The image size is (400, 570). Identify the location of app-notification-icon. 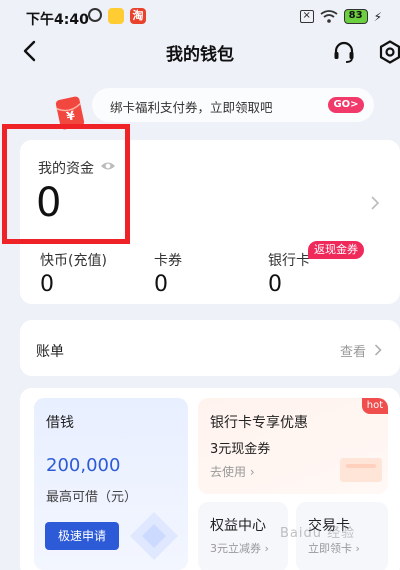
(116, 16).